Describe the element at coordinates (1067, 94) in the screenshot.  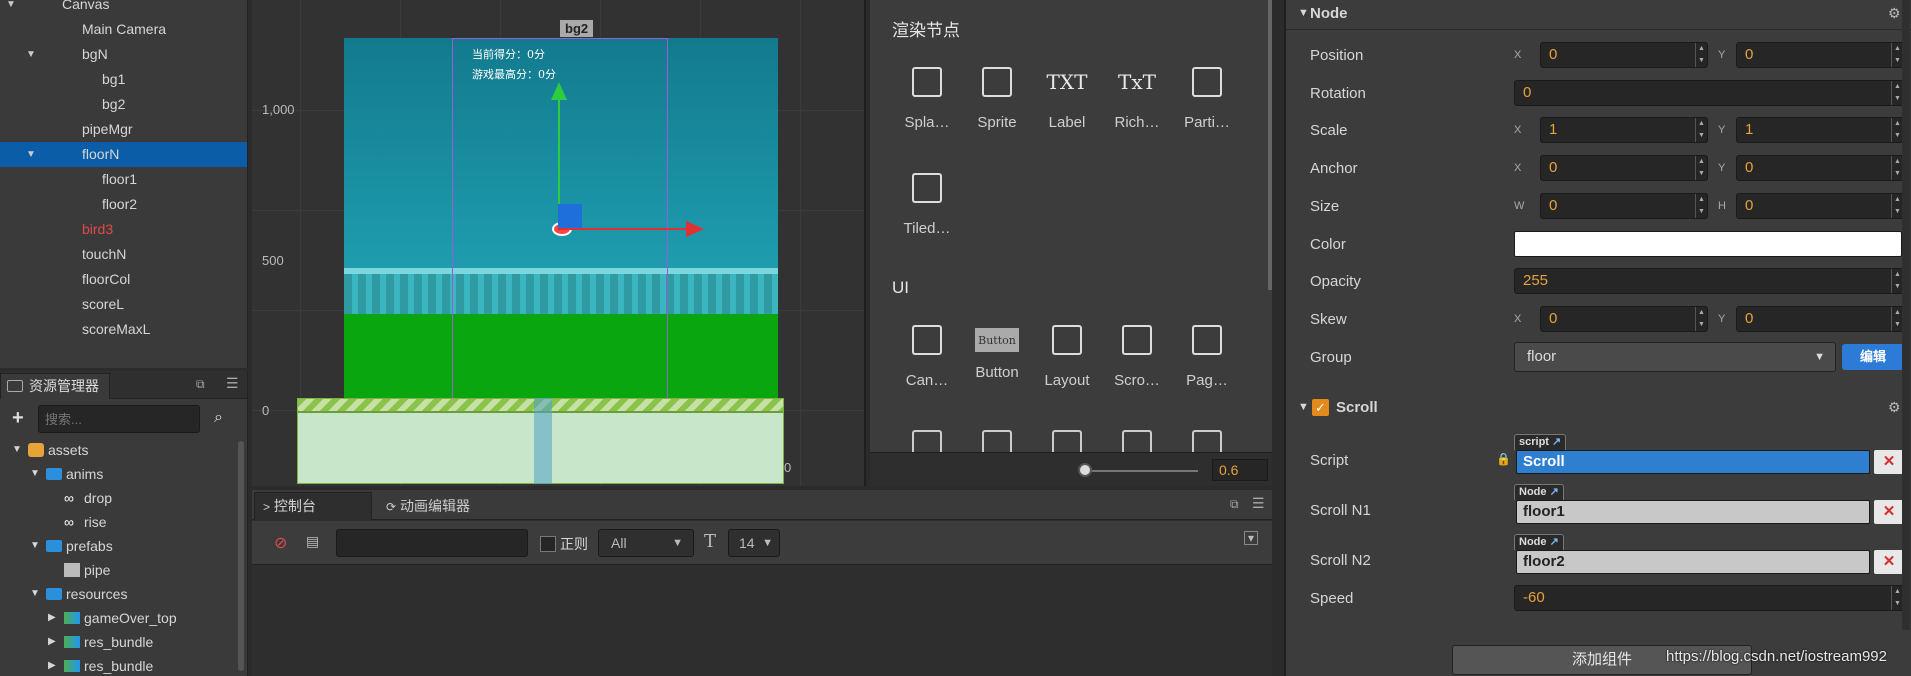
I see `palette-item: TXT Label` at that location.